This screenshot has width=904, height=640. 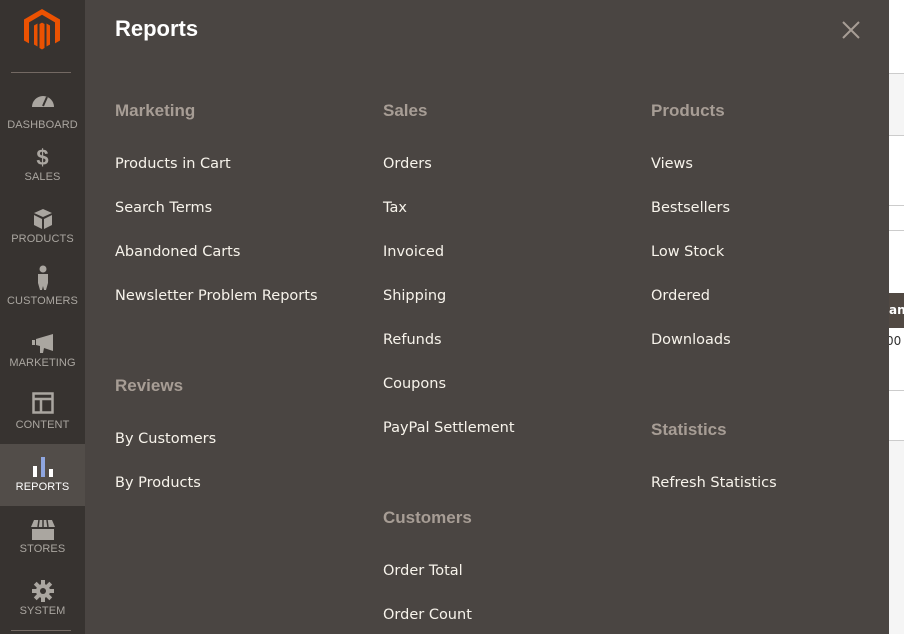 What do you see at coordinates (714, 483) in the screenshot?
I see `menu-link: Refresh Statistics` at bounding box center [714, 483].